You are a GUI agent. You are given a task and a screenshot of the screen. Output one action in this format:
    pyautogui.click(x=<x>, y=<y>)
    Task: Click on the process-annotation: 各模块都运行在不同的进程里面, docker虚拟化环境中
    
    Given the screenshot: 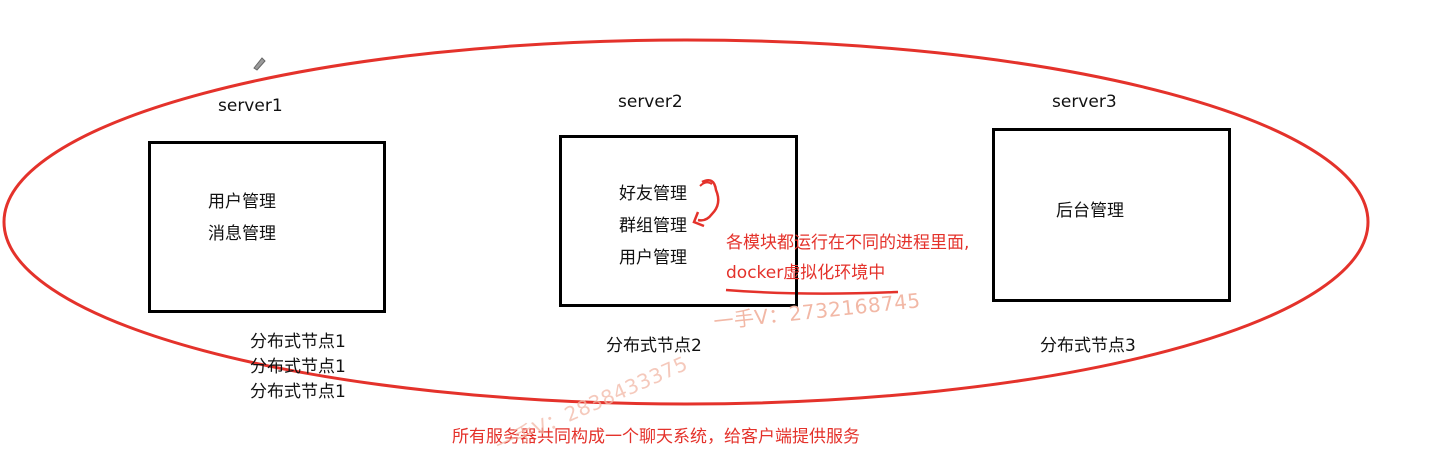 What is the action you would take?
    pyautogui.click(x=847, y=258)
    